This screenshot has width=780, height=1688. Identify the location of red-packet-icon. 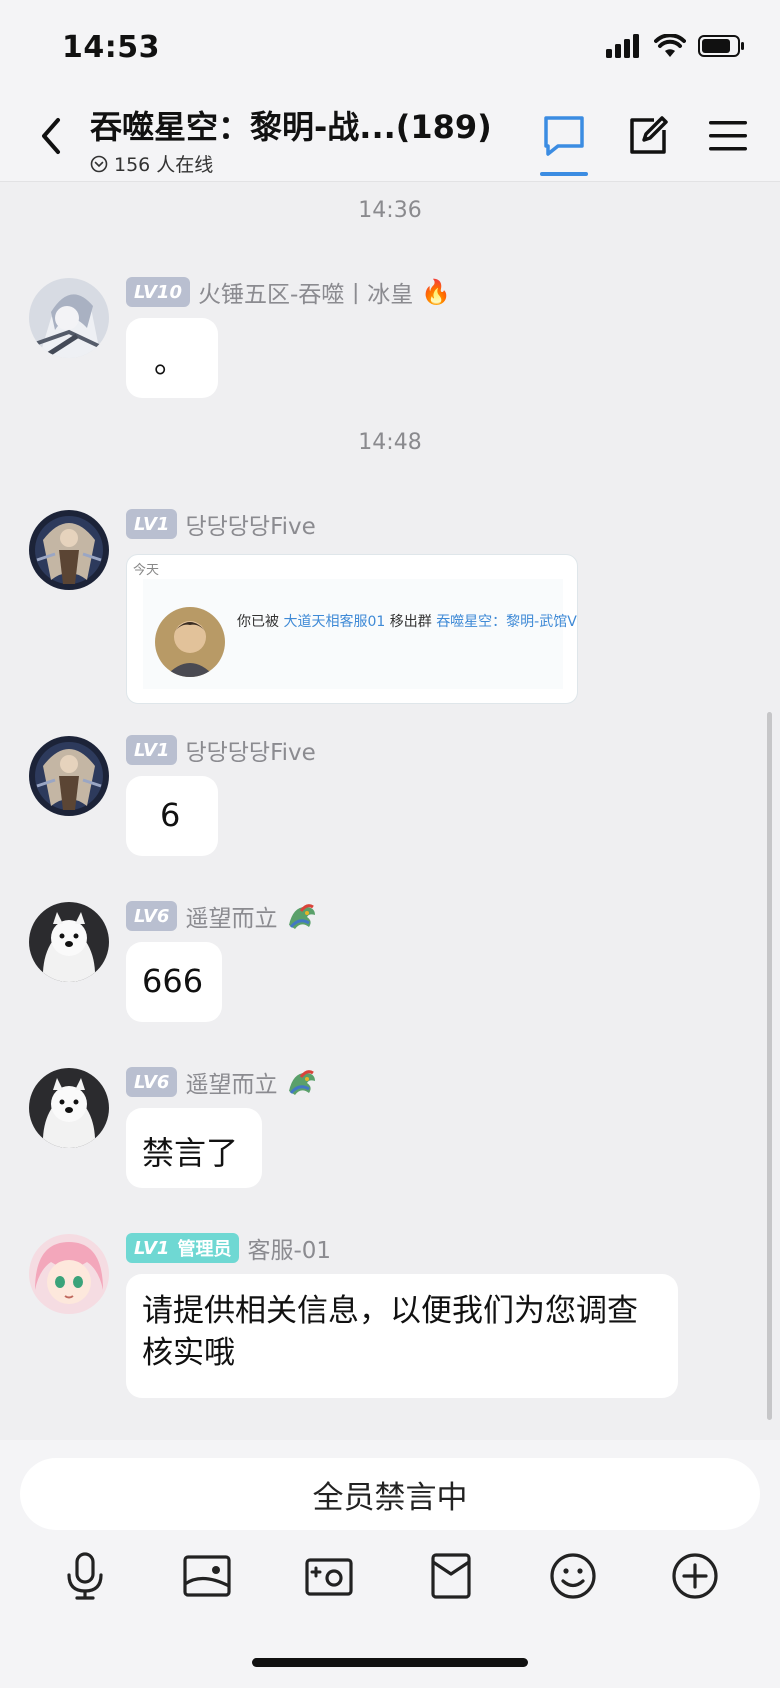
(451, 1576).